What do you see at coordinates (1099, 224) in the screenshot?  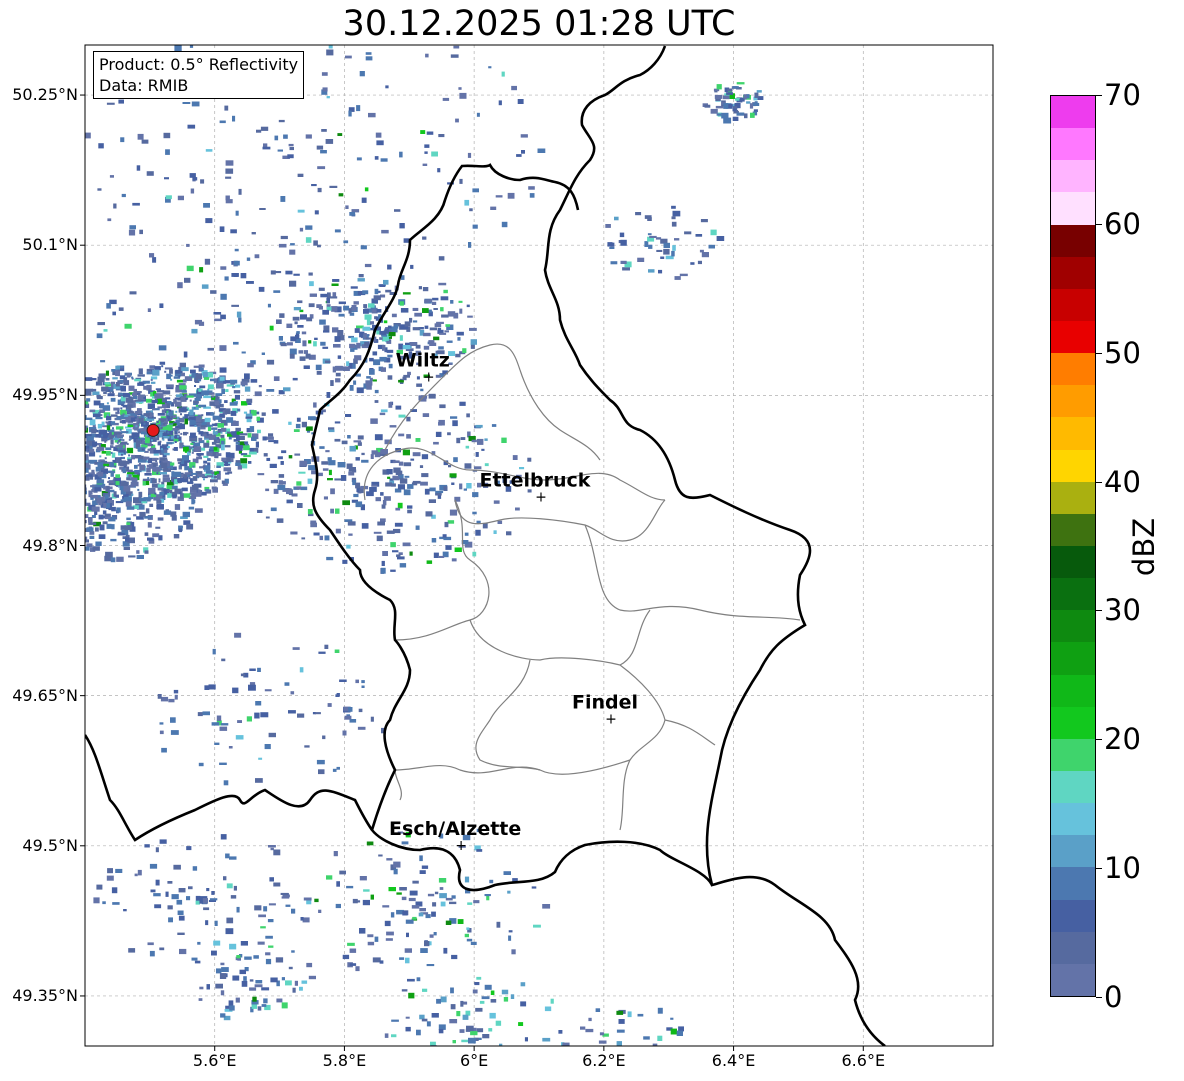 I see `colorbar-tick-mark` at bounding box center [1099, 224].